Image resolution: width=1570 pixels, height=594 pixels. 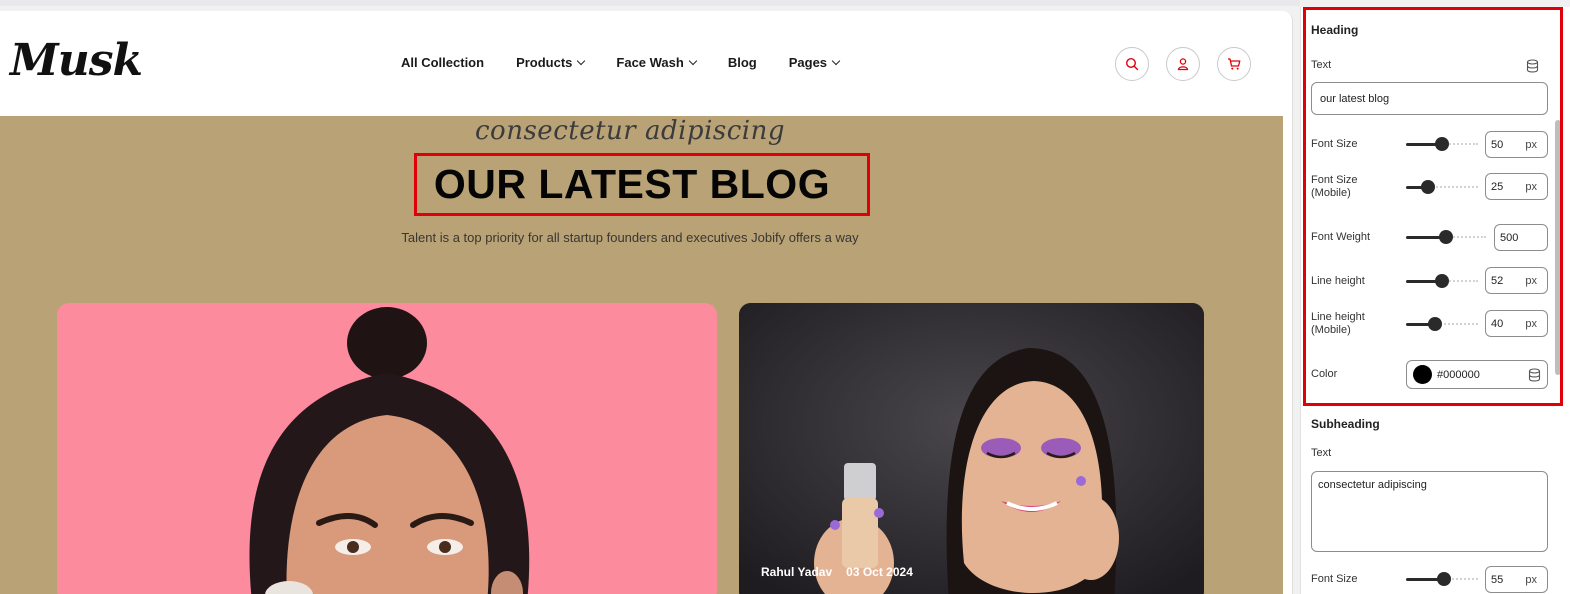 What do you see at coordinates (1516, 144) in the screenshot?
I see `font-size-field: 50 px` at bounding box center [1516, 144].